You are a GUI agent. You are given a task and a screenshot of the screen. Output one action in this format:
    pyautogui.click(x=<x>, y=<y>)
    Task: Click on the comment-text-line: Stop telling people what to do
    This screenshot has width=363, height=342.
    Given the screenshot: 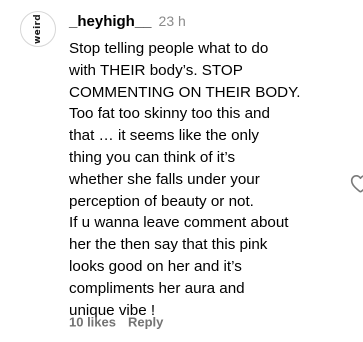 What is the action you would take?
    pyautogui.click(x=169, y=48)
    